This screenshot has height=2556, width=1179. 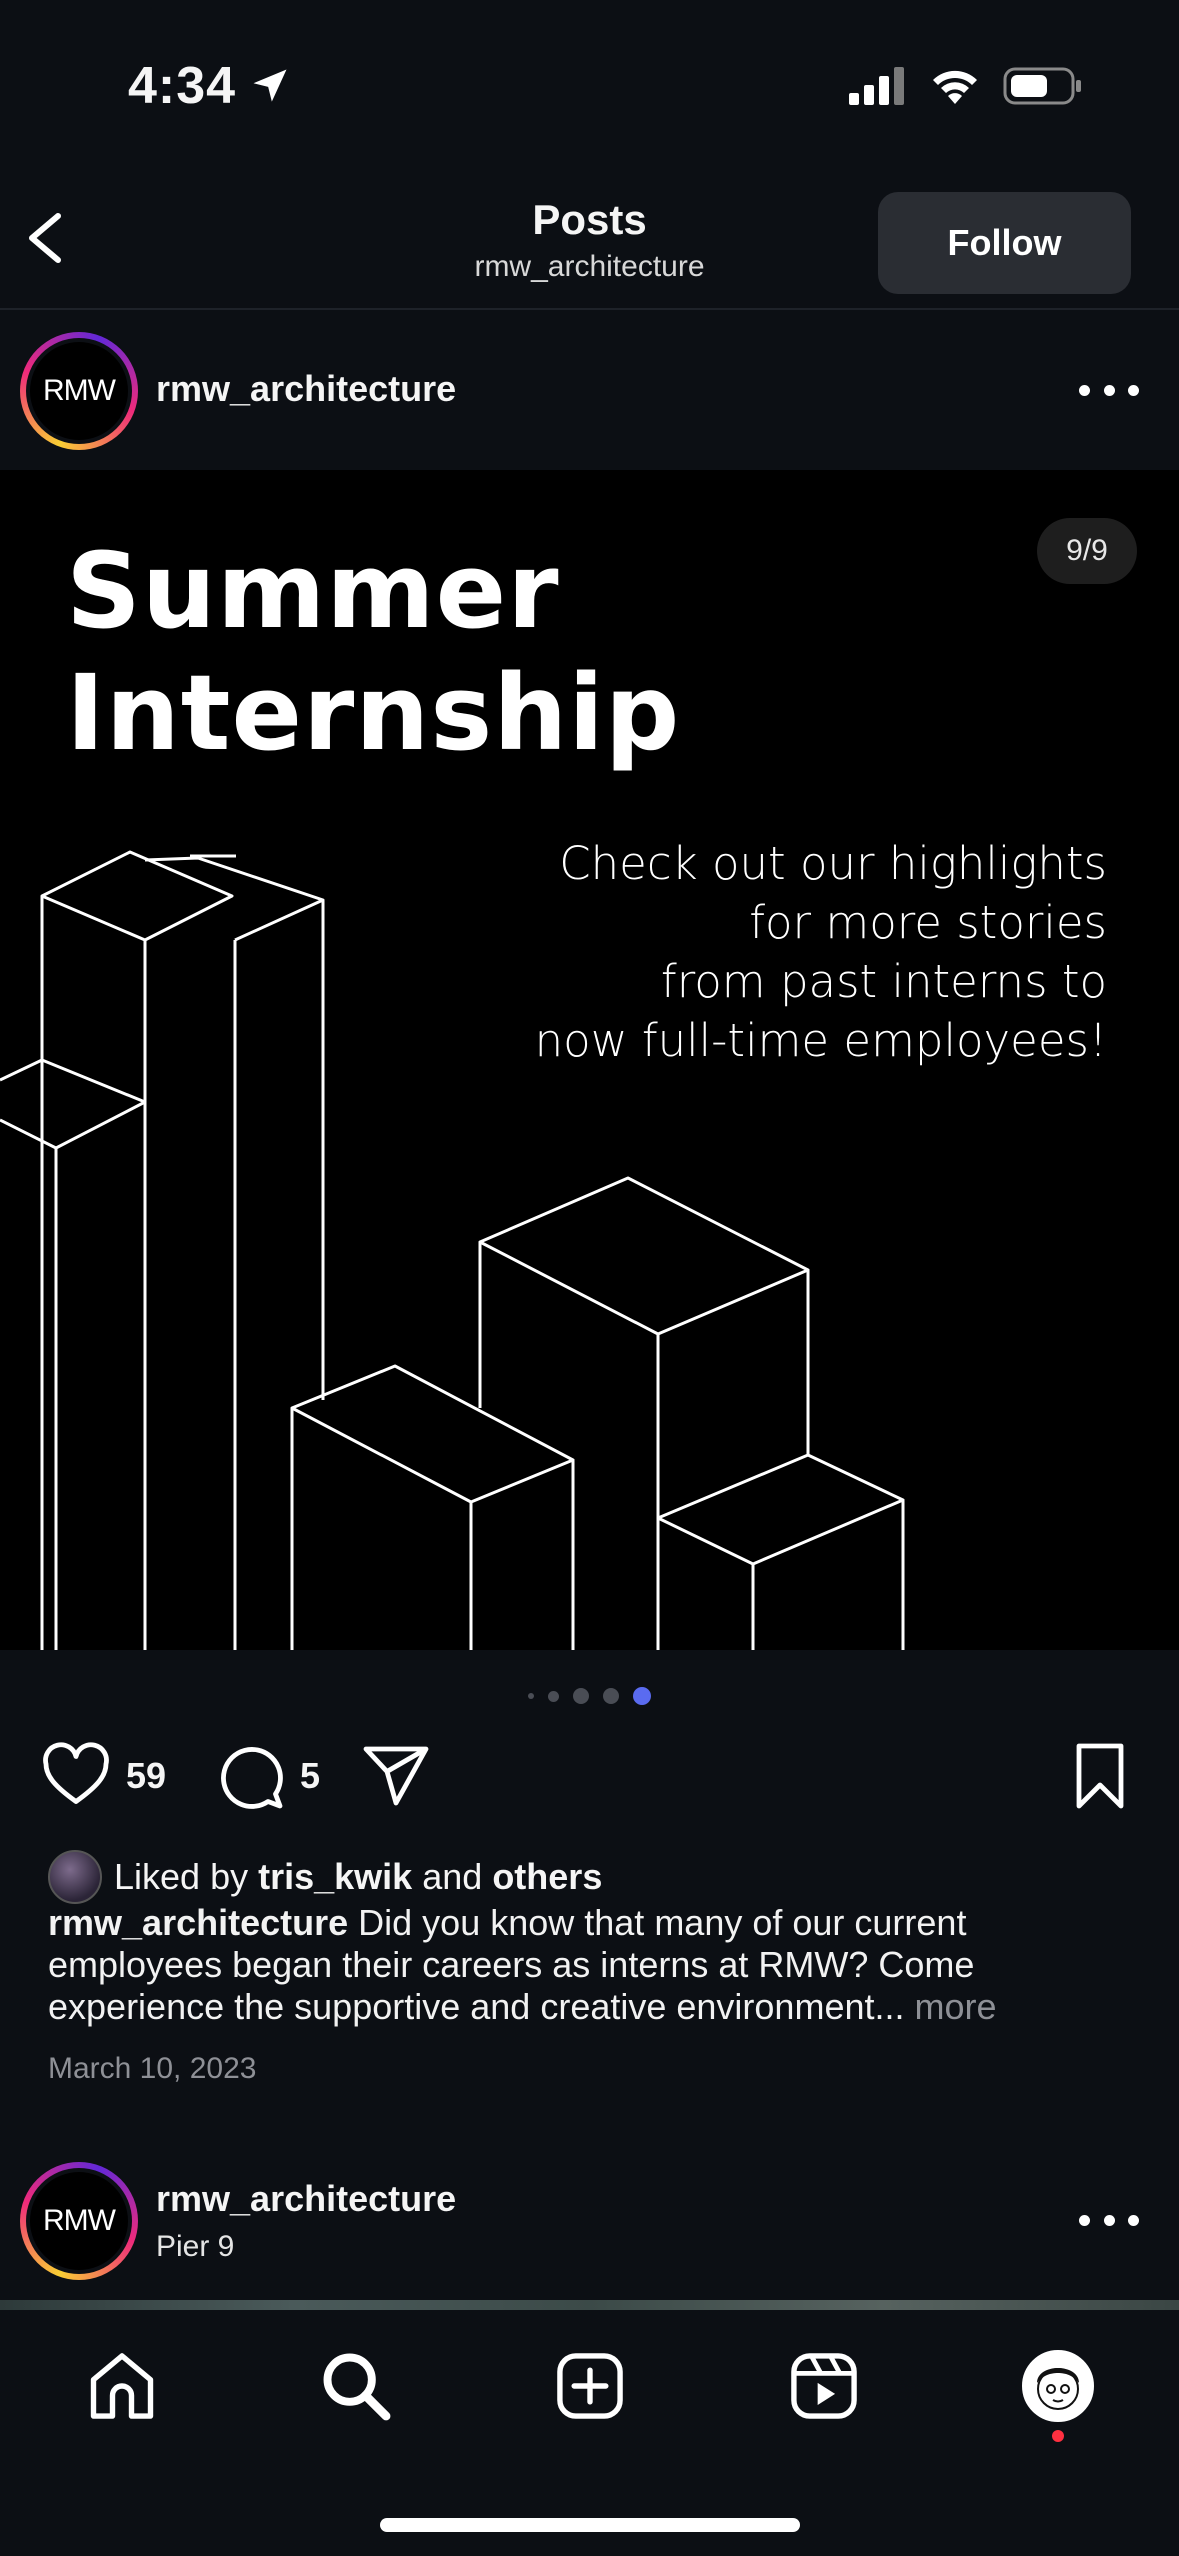 What do you see at coordinates (1087, 551) in the screenshot?
I see `carousel-page-counter: 9/9` at bounding box center [1087, 551].